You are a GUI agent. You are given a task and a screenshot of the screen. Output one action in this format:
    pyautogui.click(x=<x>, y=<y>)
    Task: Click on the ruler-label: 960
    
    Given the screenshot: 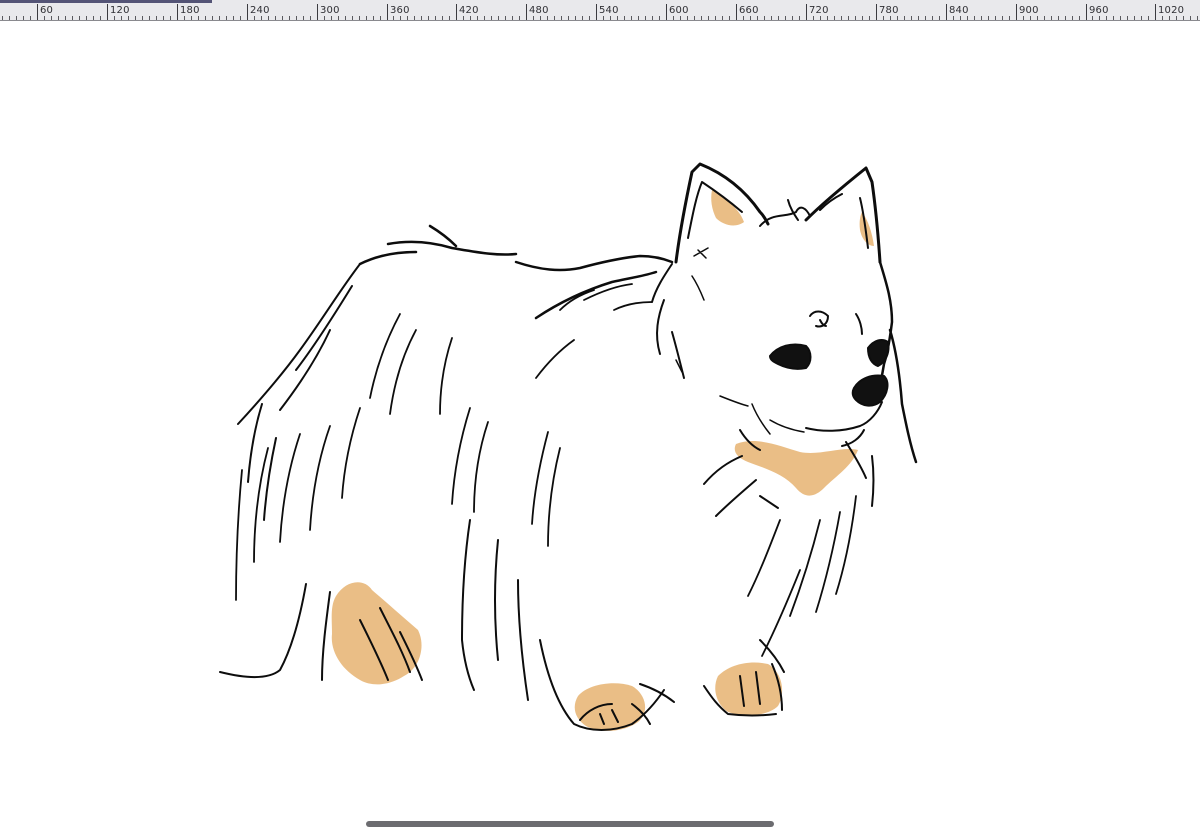 What is the action you would take?
    pyautogui.click(x=1099, y=10)
    